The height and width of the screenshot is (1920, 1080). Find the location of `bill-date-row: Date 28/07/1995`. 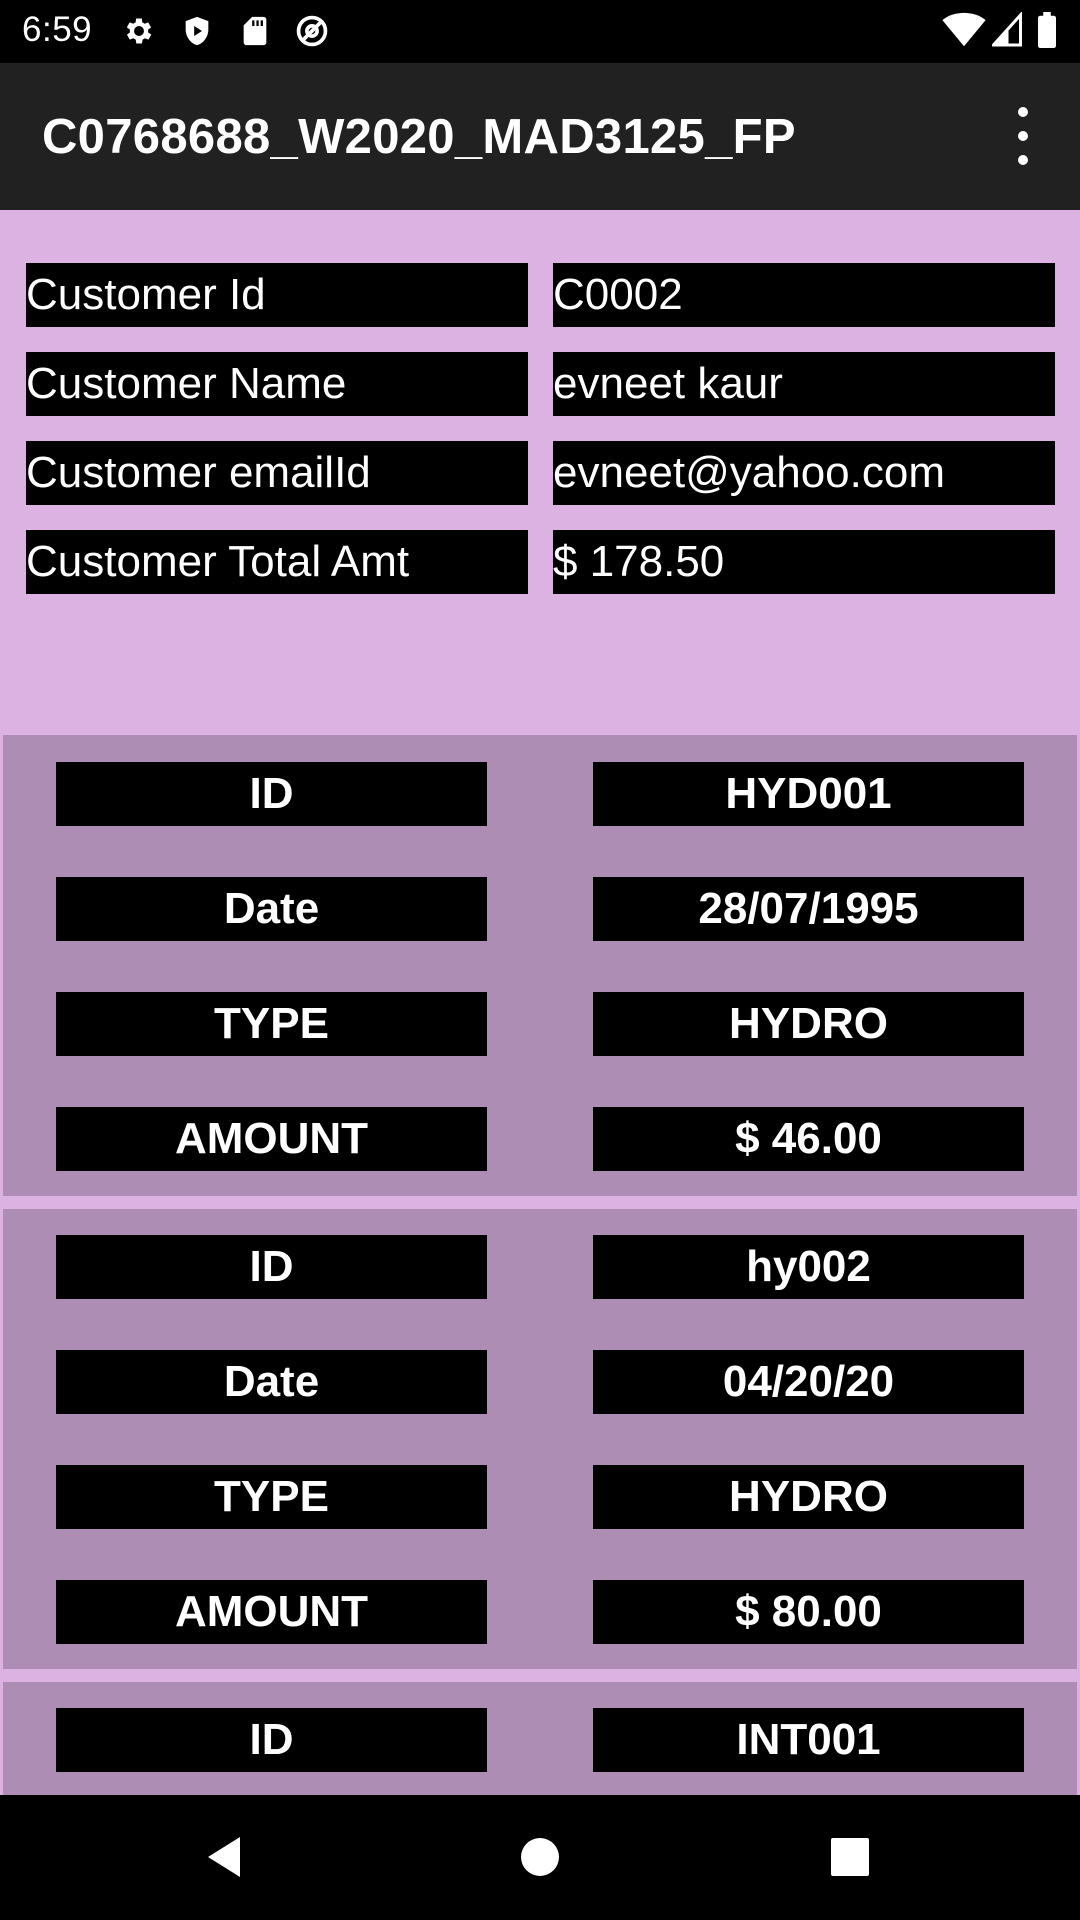

bill-date-row: Date 28/07/1995 is located at coordinates (540, 909).